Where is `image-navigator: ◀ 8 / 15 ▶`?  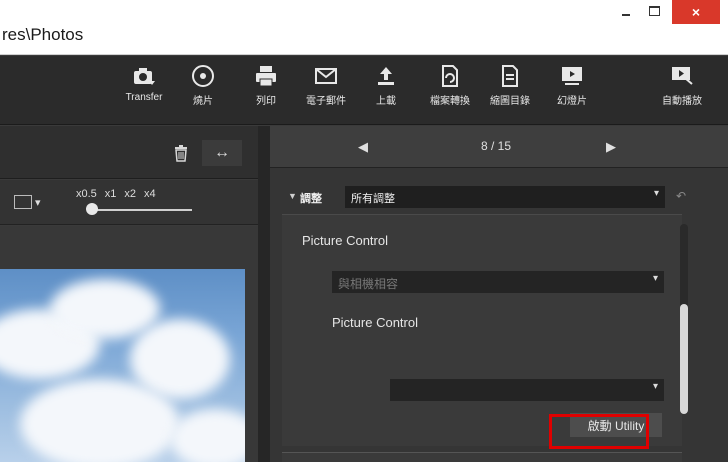 image-navigator: ◀ 8 / 15 ▶ is located at coordinates (499, 147).